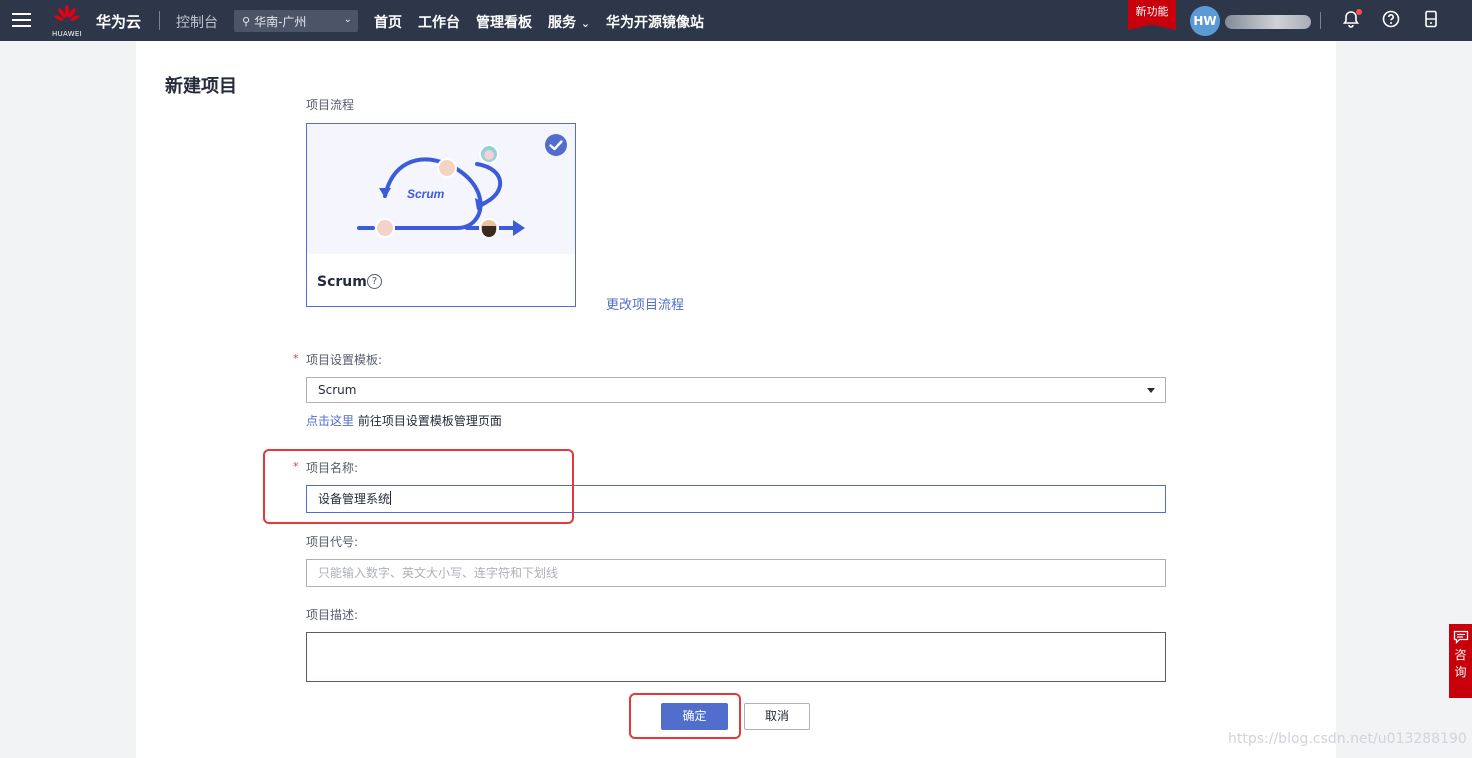  What do you see at coordinates (374, 281) in the screenshot?
I see `help-circle-icon: ?` at bounding box center [374, 281].